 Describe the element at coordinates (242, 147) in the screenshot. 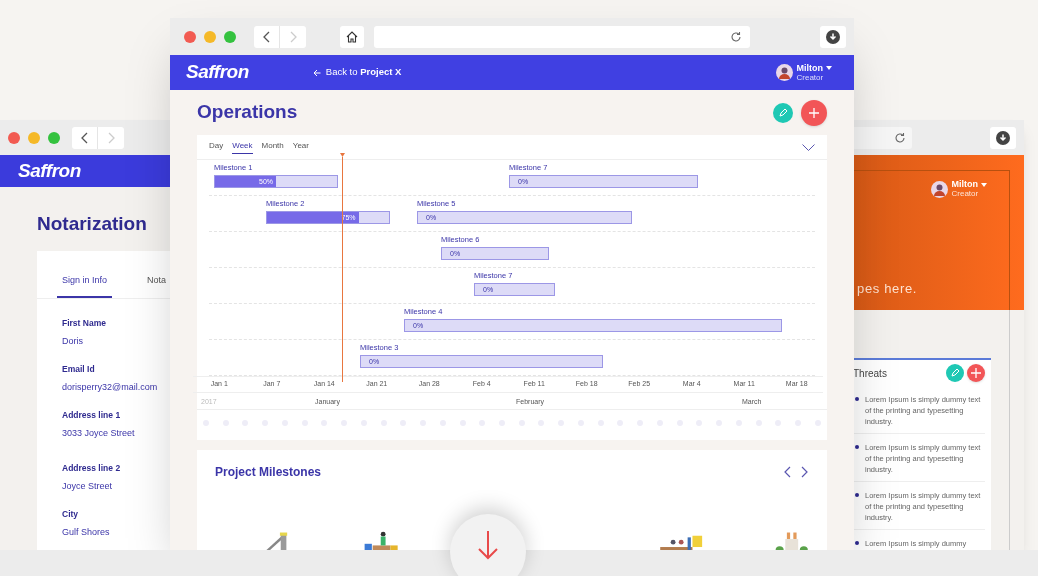

I see `scale-tab: Week` at that location.